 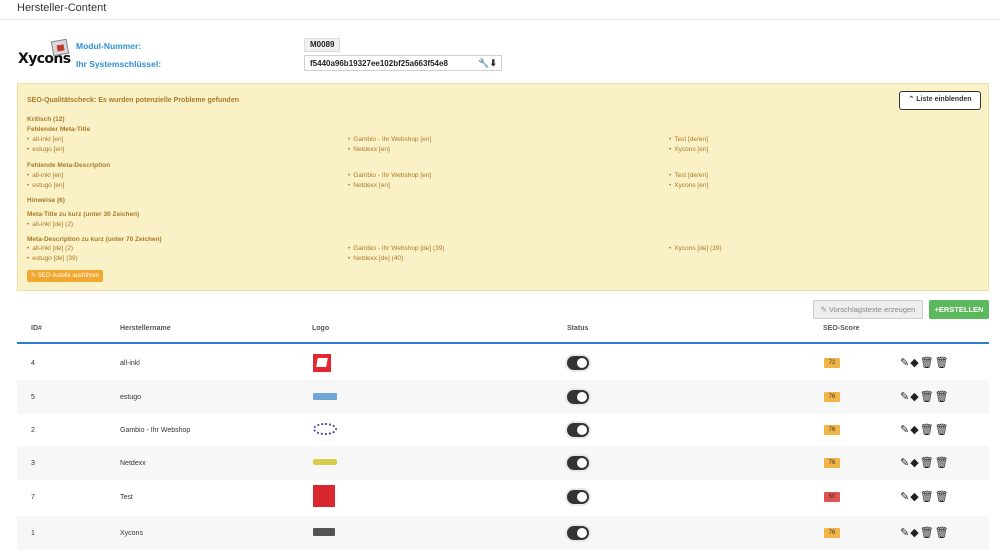 What do you see at coordinates (320, 328) in the screenshot?
I see `column-header-logo: Logo` at bounding box center [320, 328].